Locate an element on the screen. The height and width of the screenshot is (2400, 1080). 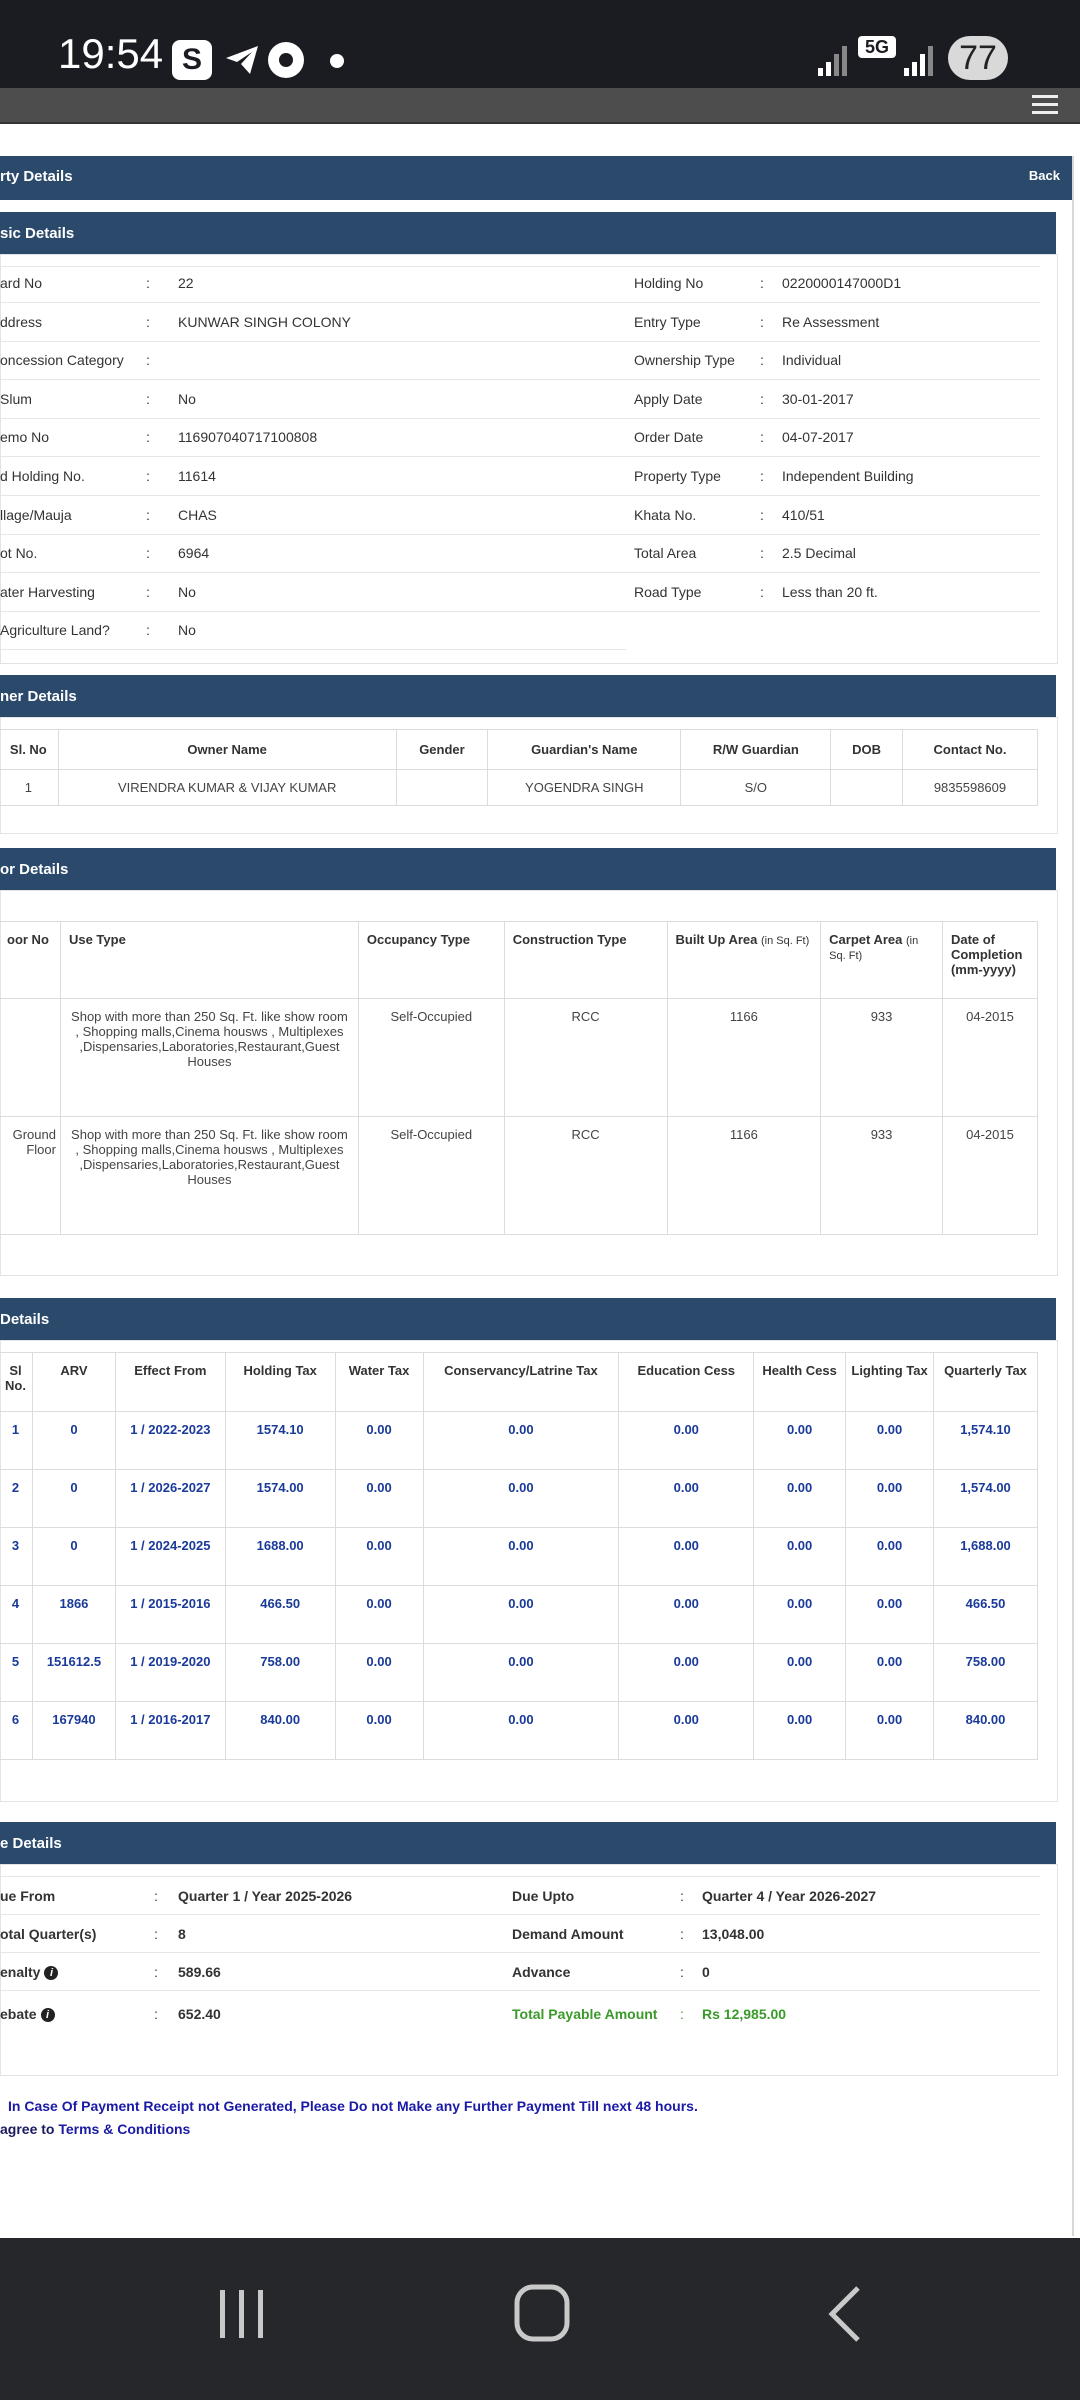
home-icon is located at coordinates (542, 2313).